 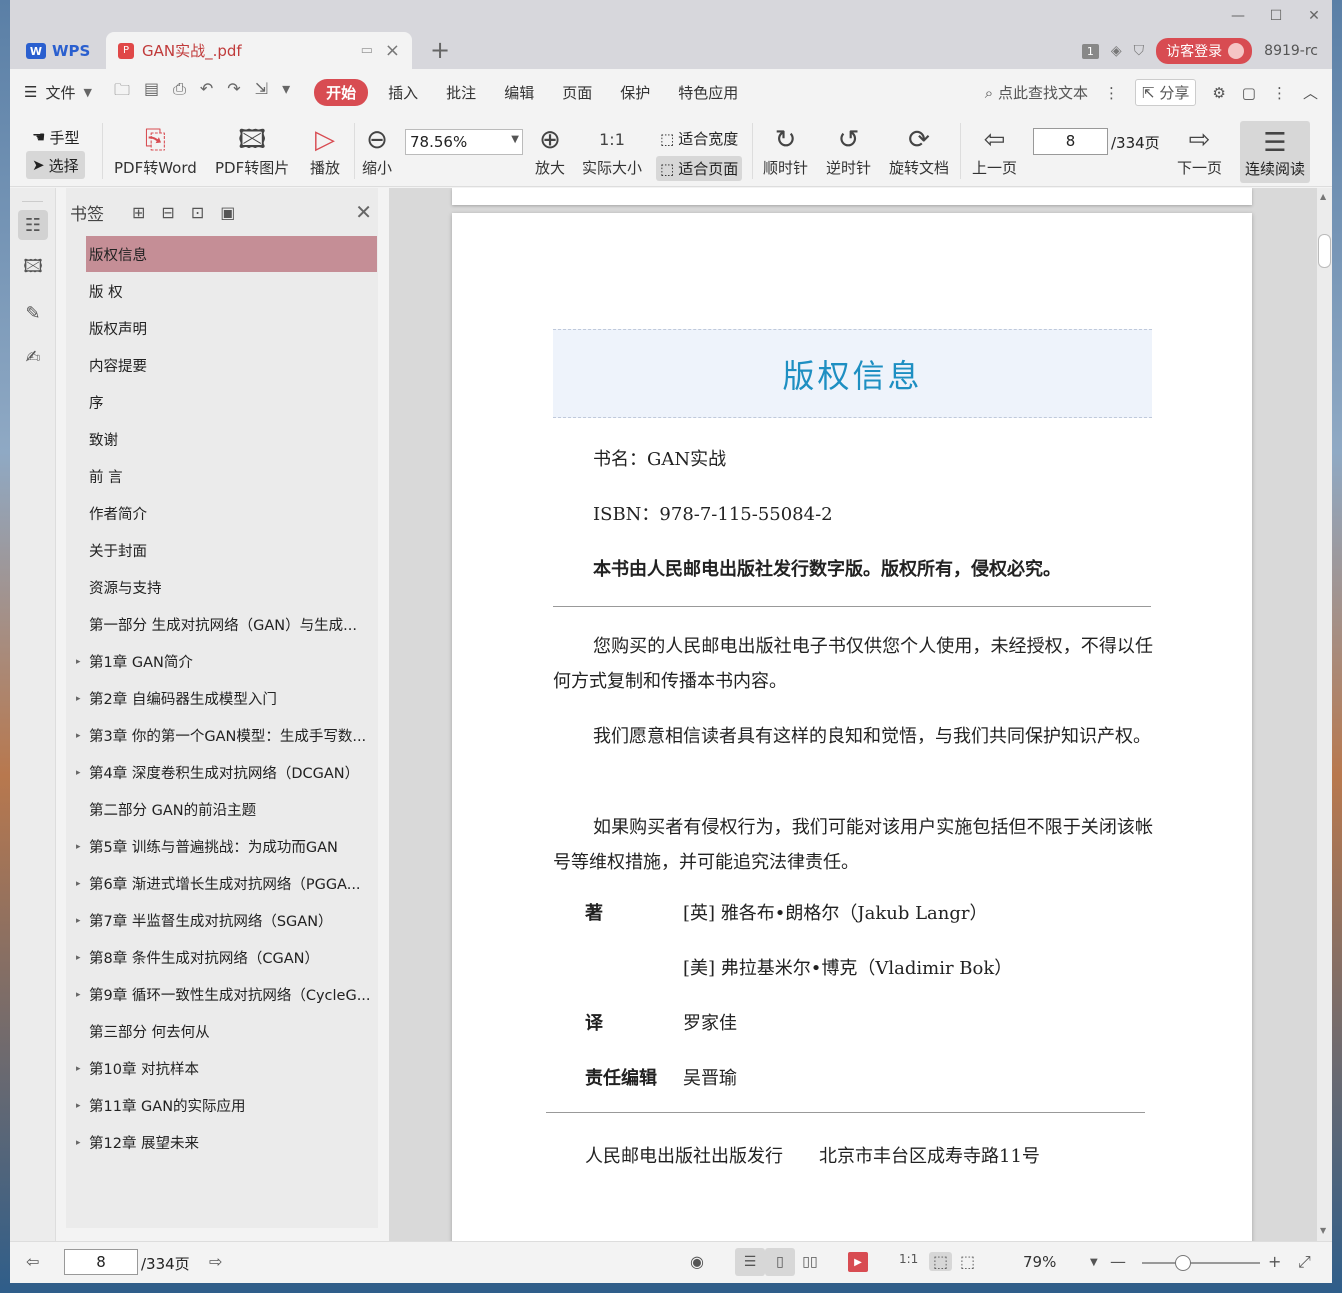 What do you see at coordinates (1201, 1263) in the screenshot?
I see `zoom-slider` at bounding box center [1201, 1263].